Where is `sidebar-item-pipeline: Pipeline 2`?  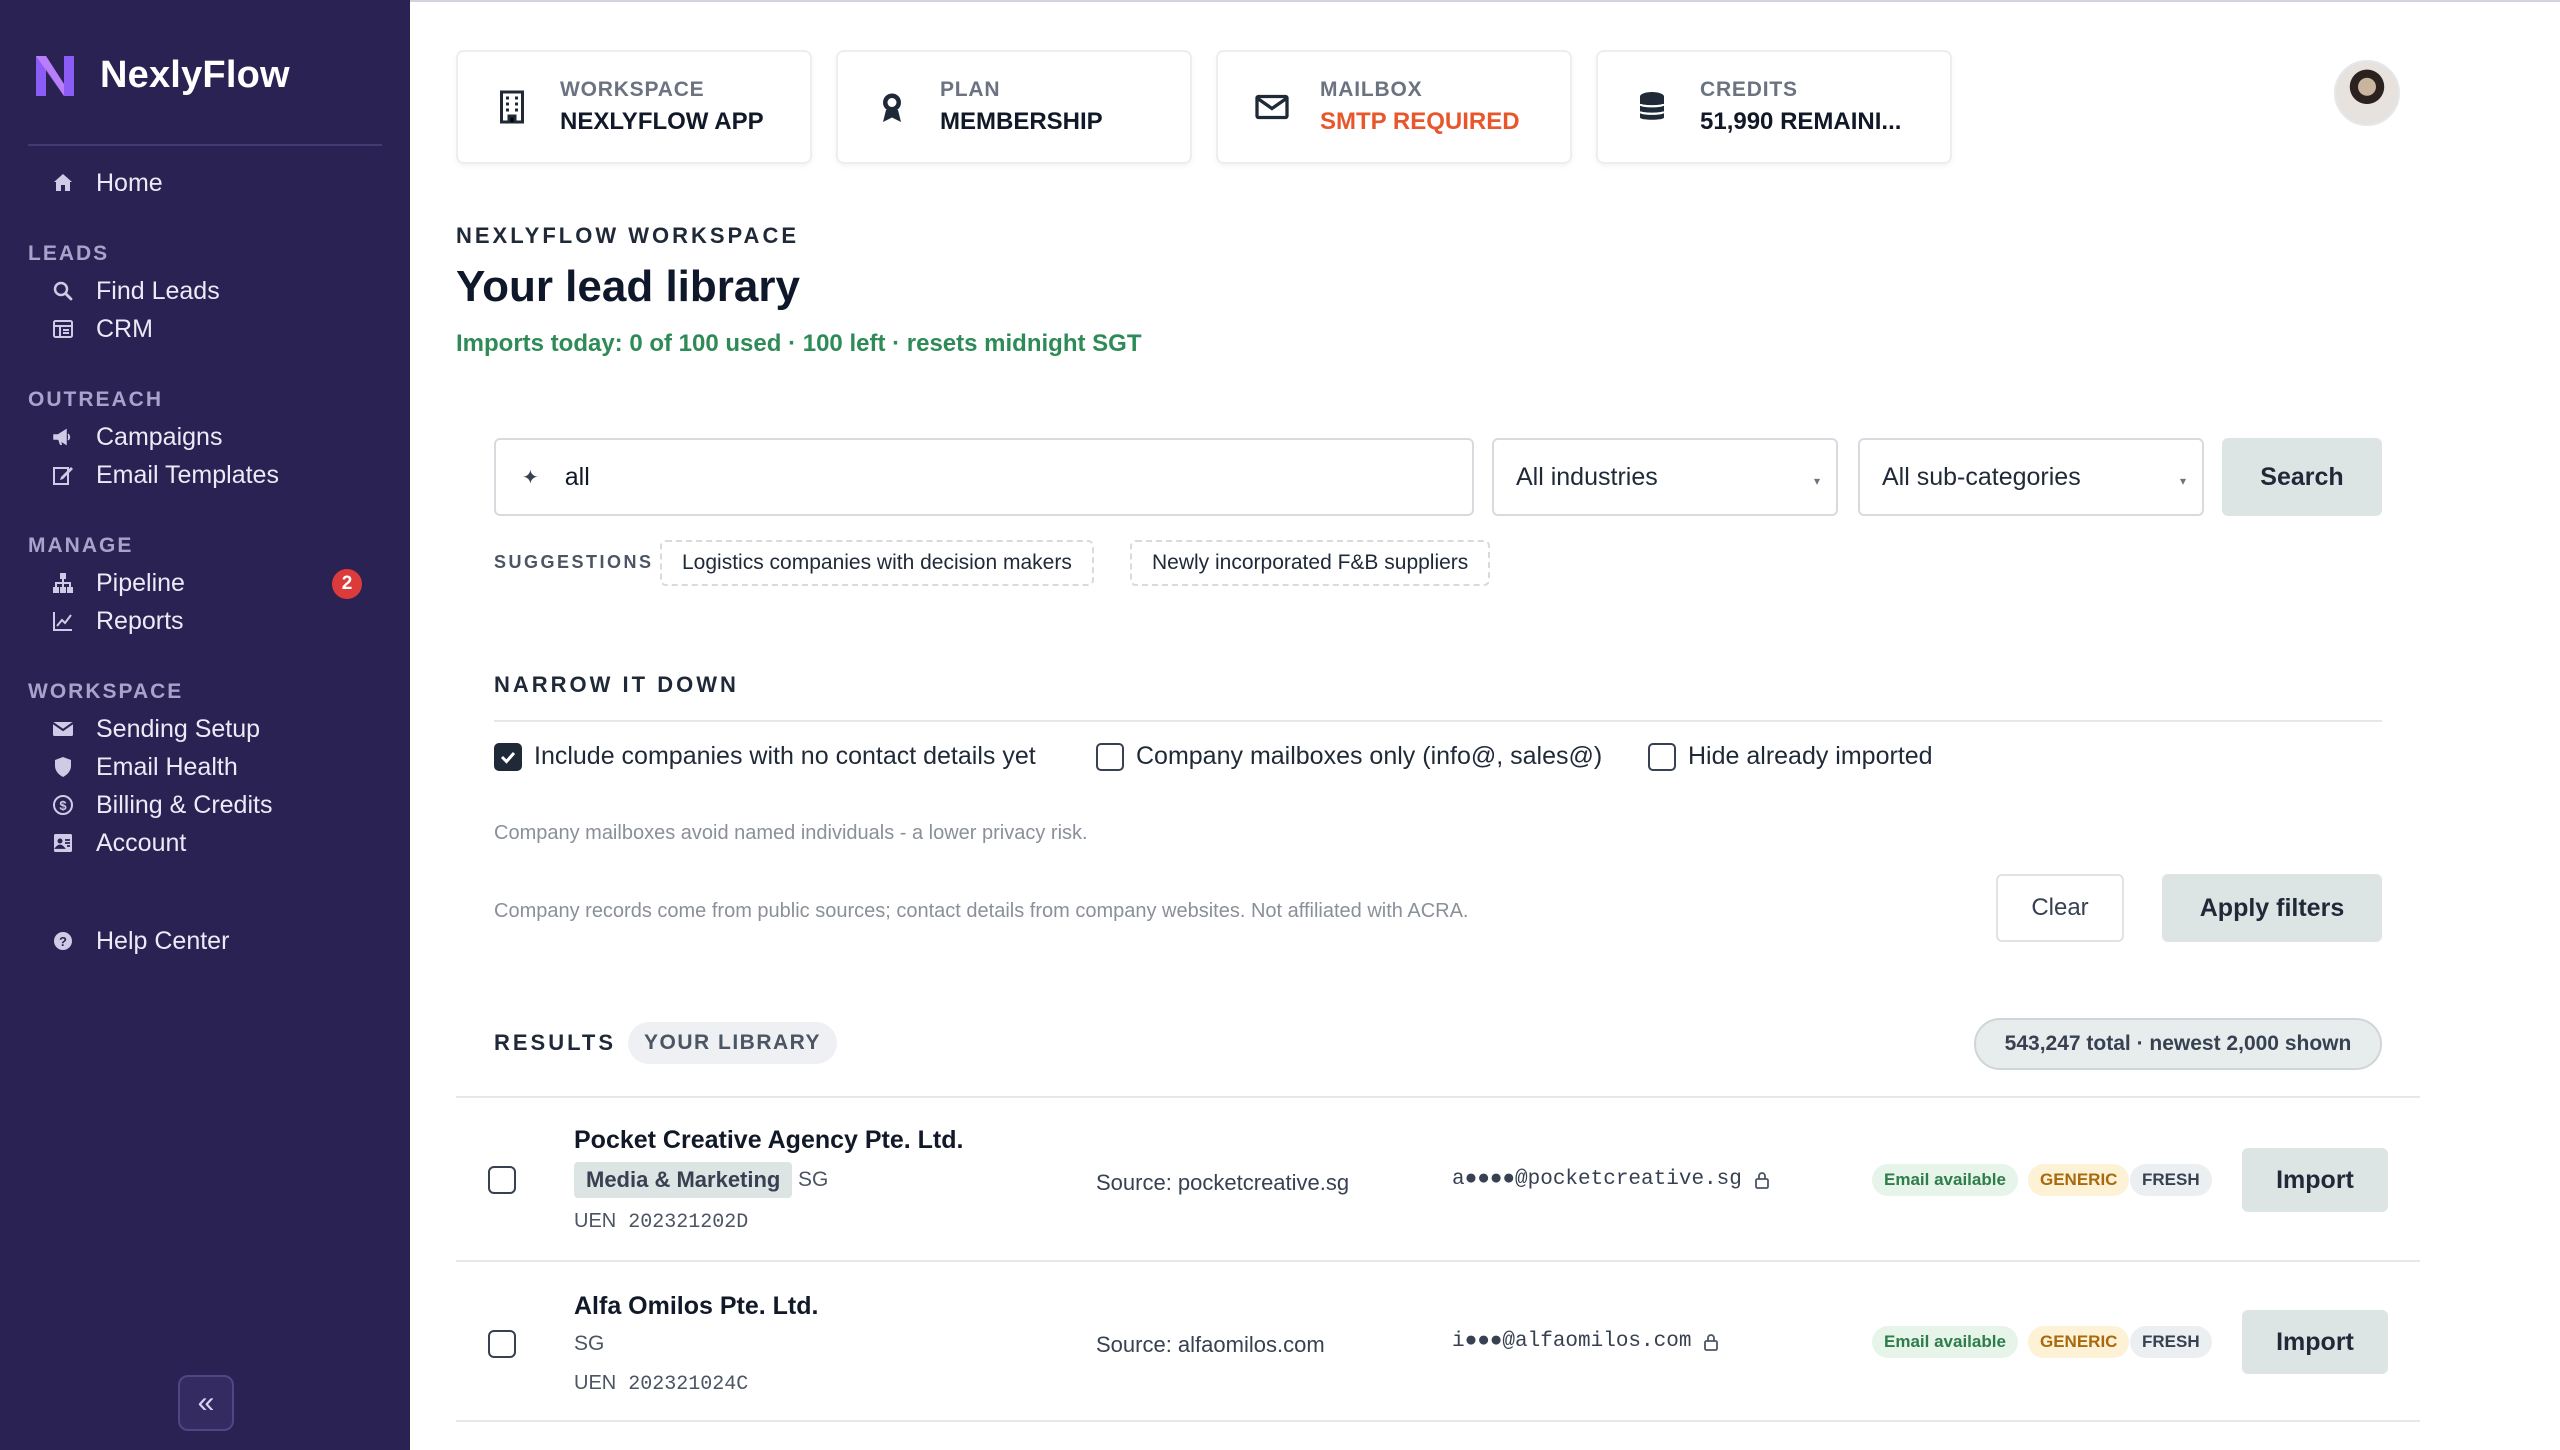 sidebar-item-pipeline: Pipeline 2 is located at coordinates (205, 583).